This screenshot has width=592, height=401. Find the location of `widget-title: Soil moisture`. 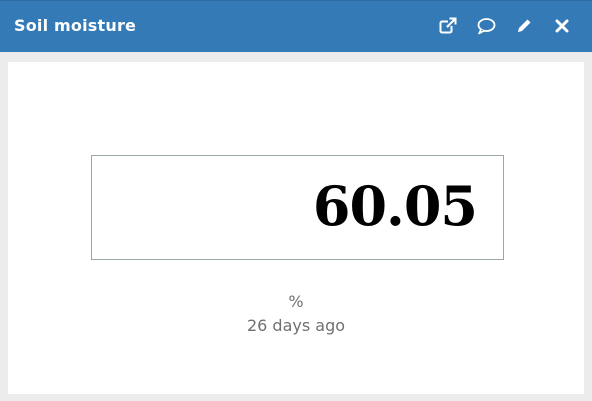

widget-title: Soil moisture is located at coordinates (75, 25).